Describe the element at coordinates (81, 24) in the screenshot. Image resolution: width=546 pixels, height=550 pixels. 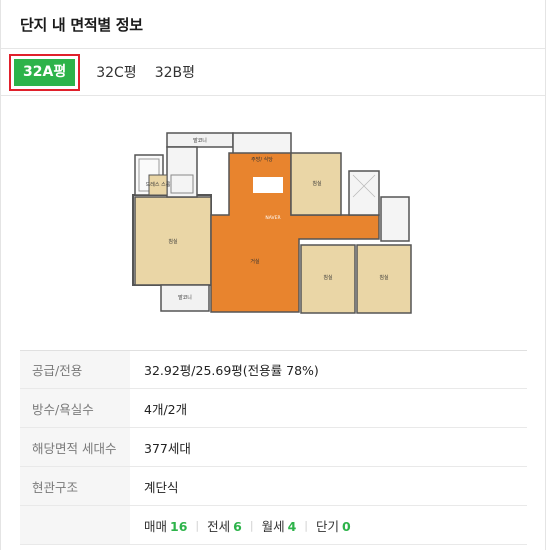
I see `panel-title: 단지 내 면적별 정보` at that location.